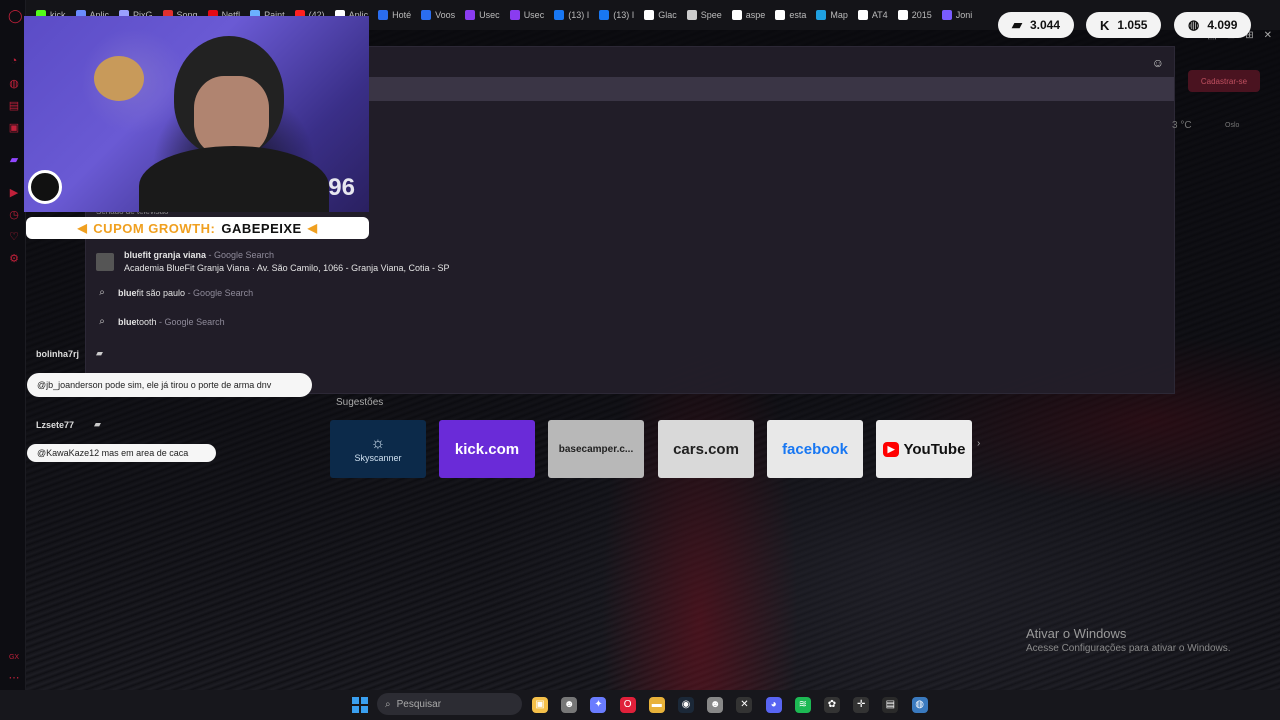 The width and height of the screenshot is (1280, 720). I want to click on tab-label: esta, so click(798, 15).